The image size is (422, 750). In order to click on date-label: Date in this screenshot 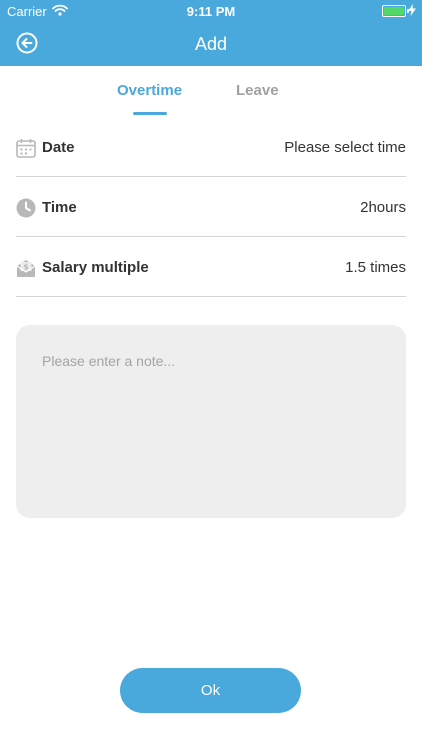, I will do `click(58, 147)`.